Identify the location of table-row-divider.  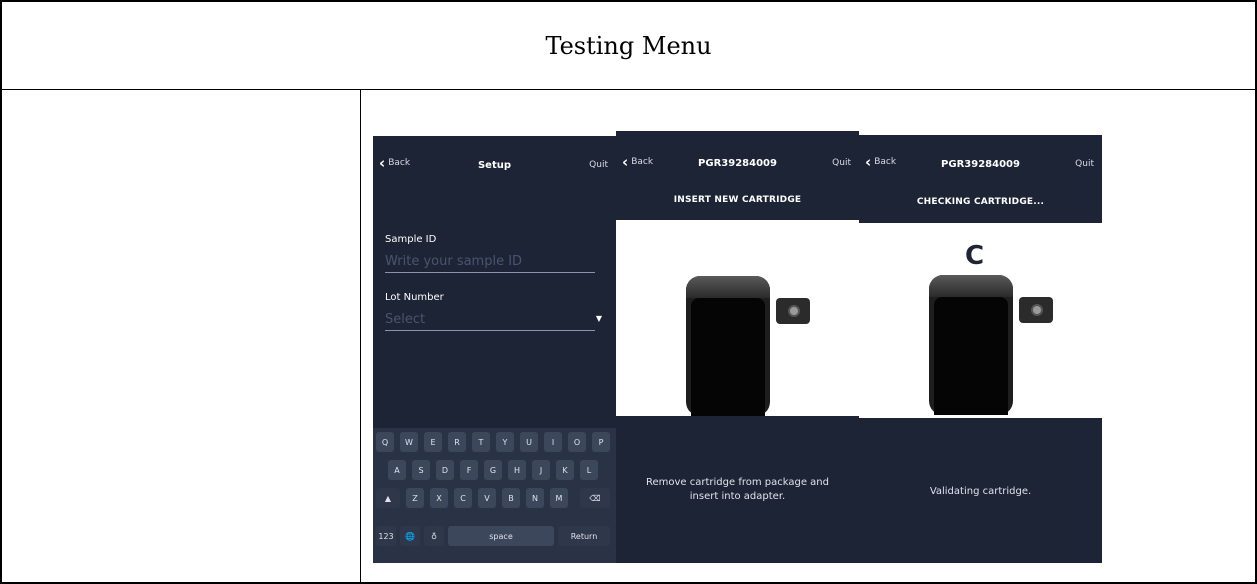
(628, 89).